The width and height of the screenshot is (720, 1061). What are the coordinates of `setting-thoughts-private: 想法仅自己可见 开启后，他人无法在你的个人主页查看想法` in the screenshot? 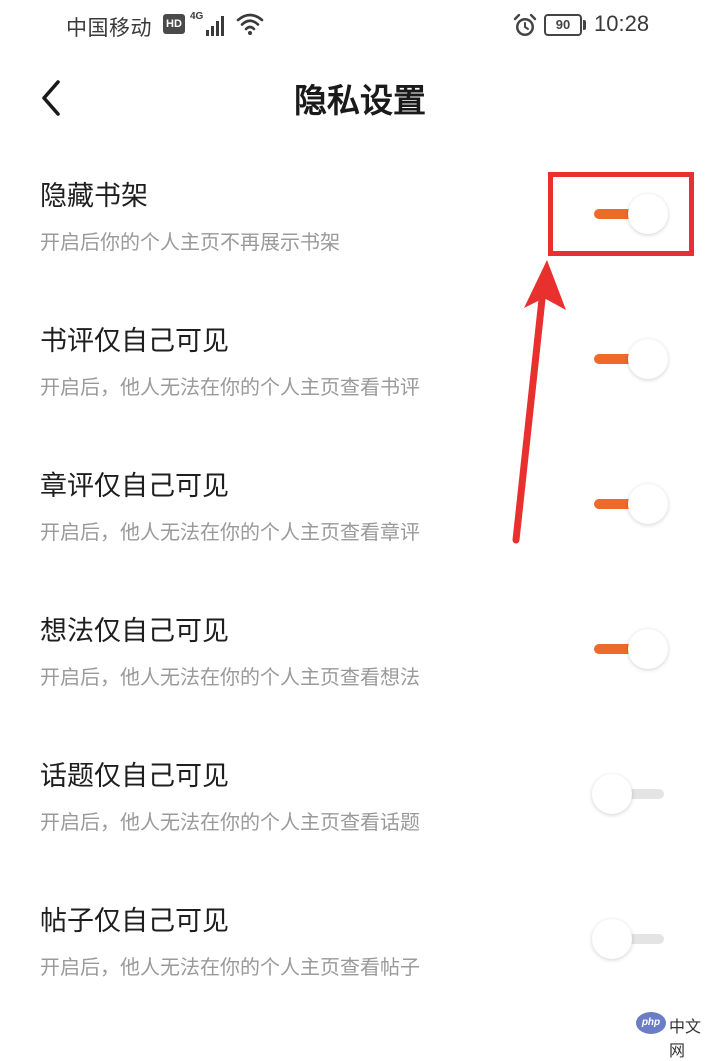 It's located at (360, 675).